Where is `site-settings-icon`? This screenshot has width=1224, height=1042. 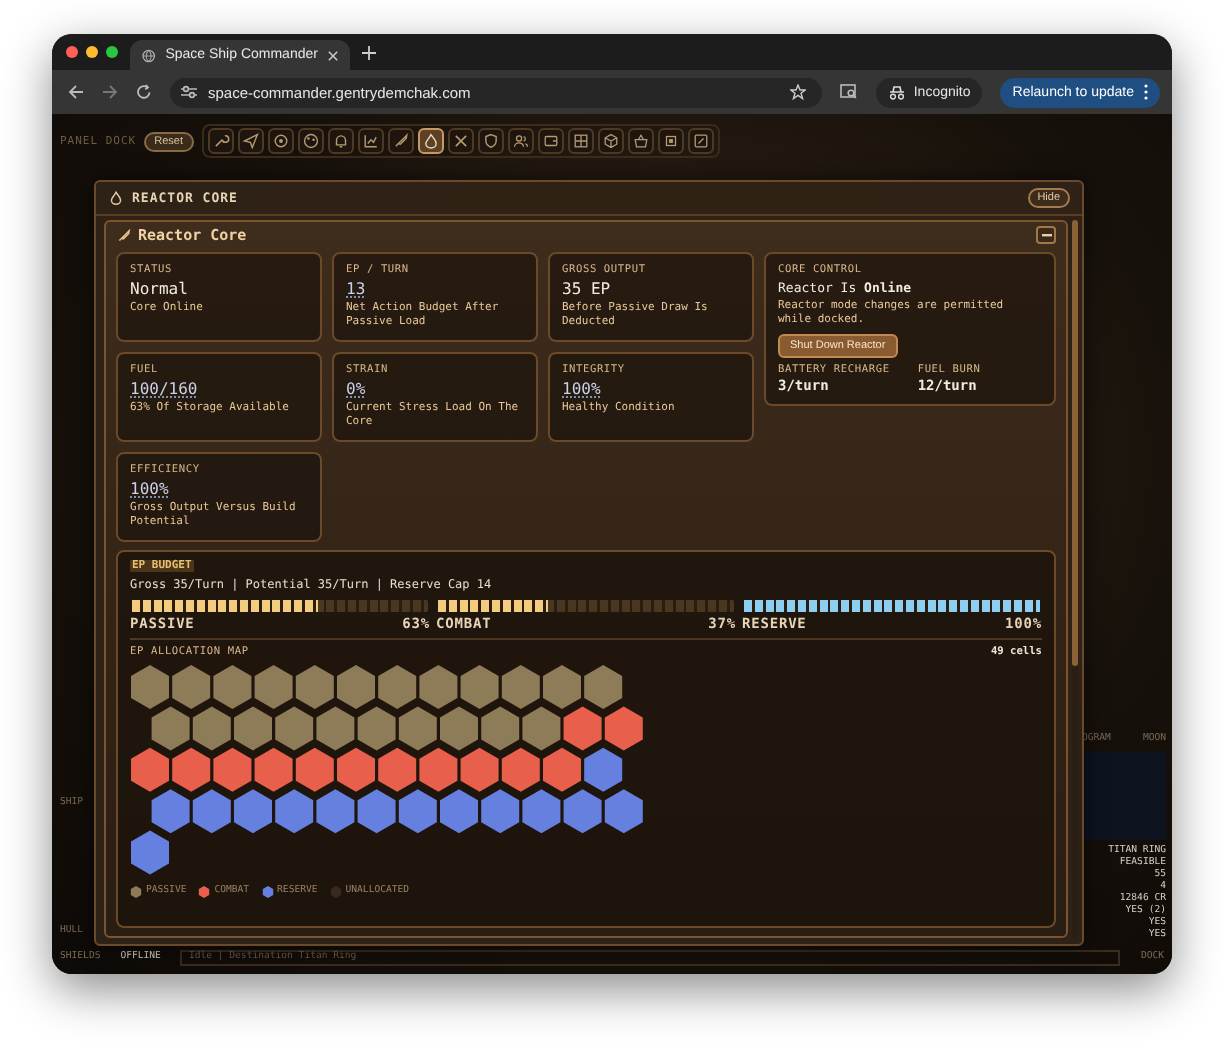
site-settings-icon is located at coordinates (189, 92).